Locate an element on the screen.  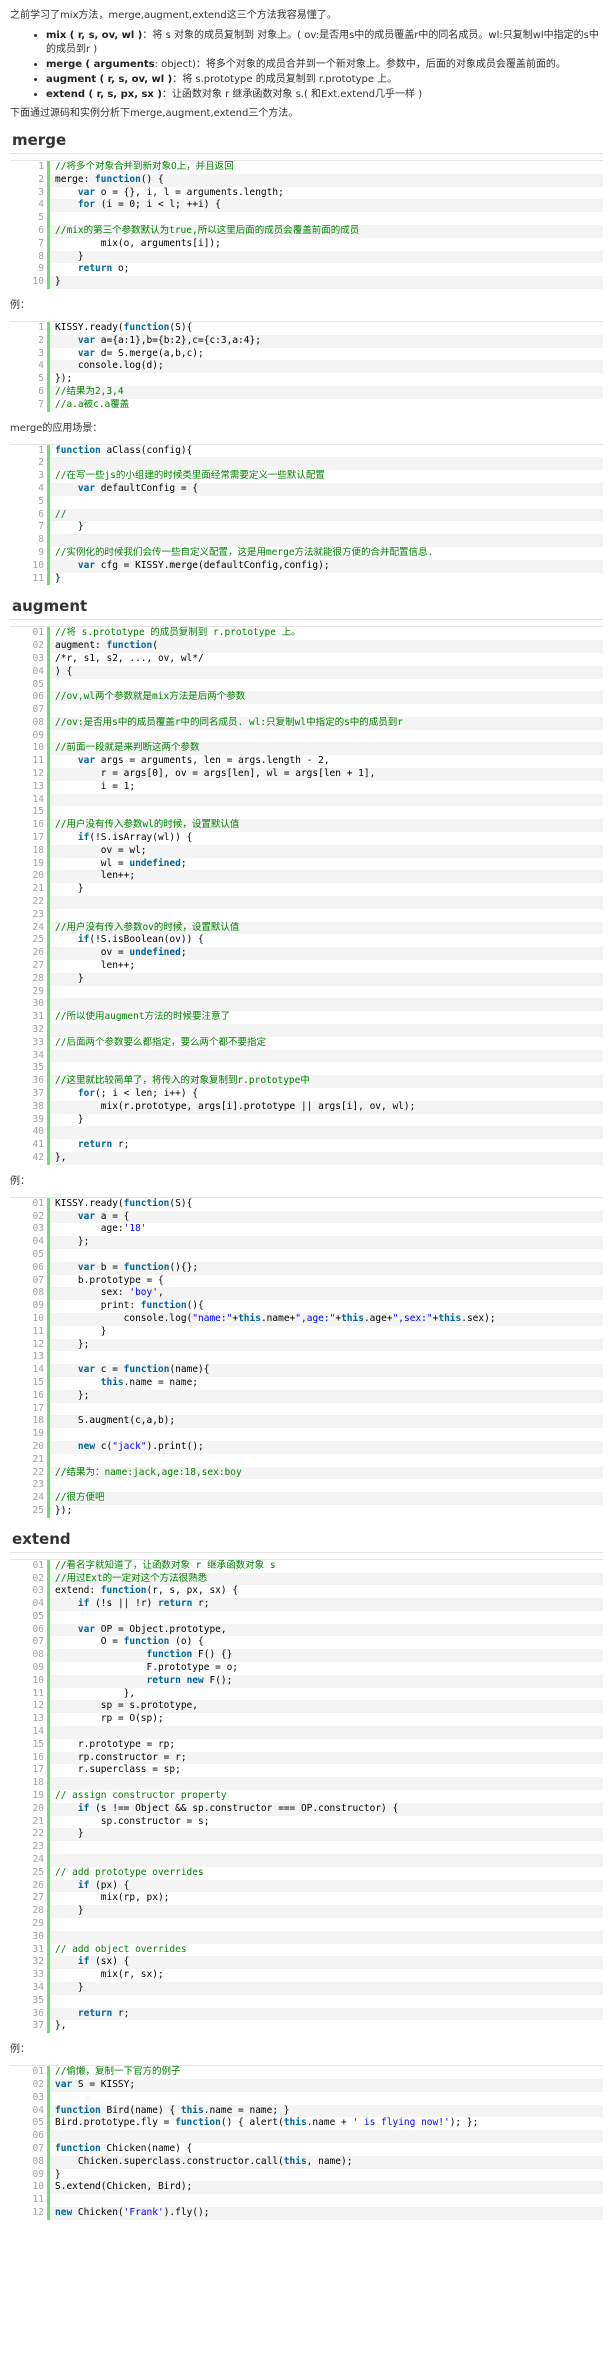
line-number: 36 is located at coordinates (30, 1081).